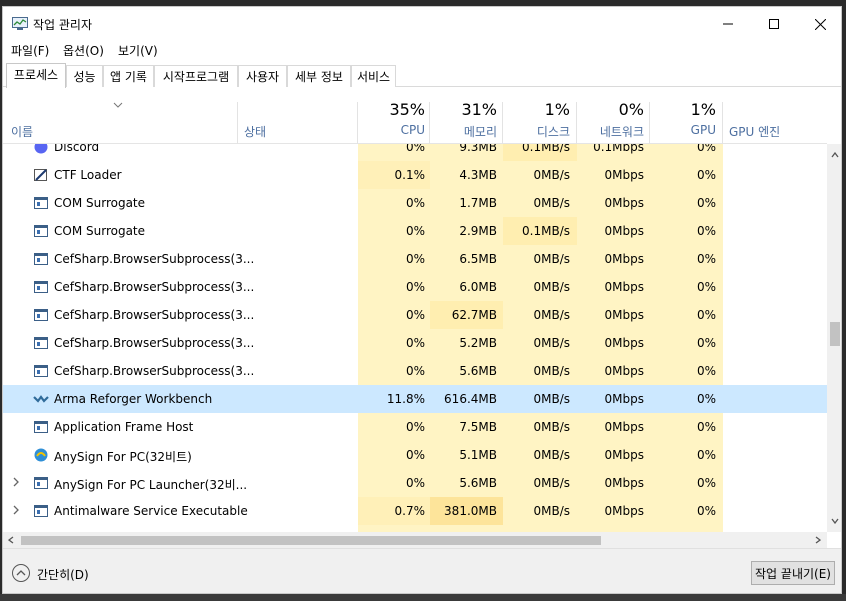 This screenshot has height=601, width=846. Describe the element at coordinates (835, 521) in the screenshot. I see `scroll-down-icon` at that location.